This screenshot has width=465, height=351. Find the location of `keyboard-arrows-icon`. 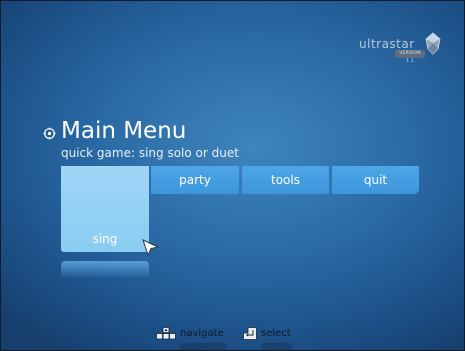

keyboard-arrows-icon is located at coordinates (166, 333).